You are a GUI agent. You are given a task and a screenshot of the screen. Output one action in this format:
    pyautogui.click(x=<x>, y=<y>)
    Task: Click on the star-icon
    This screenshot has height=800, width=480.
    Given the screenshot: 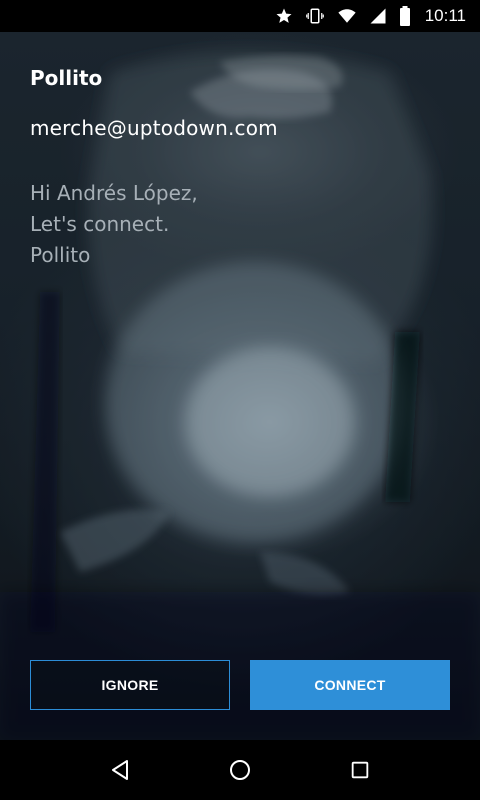 What is the action you would take?
    pyautogui.click(x=284, y=16)
    